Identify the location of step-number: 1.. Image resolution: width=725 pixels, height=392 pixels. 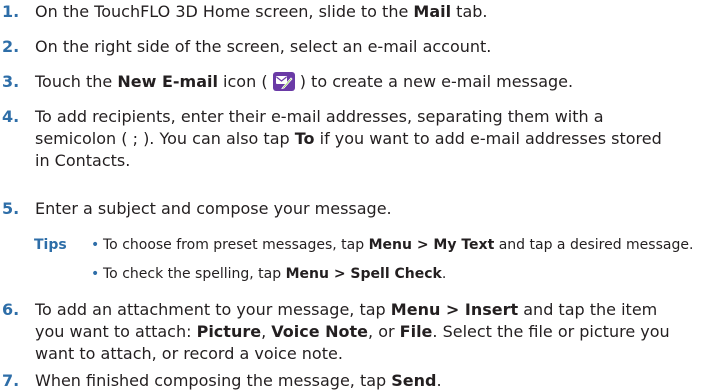
(11, 11).